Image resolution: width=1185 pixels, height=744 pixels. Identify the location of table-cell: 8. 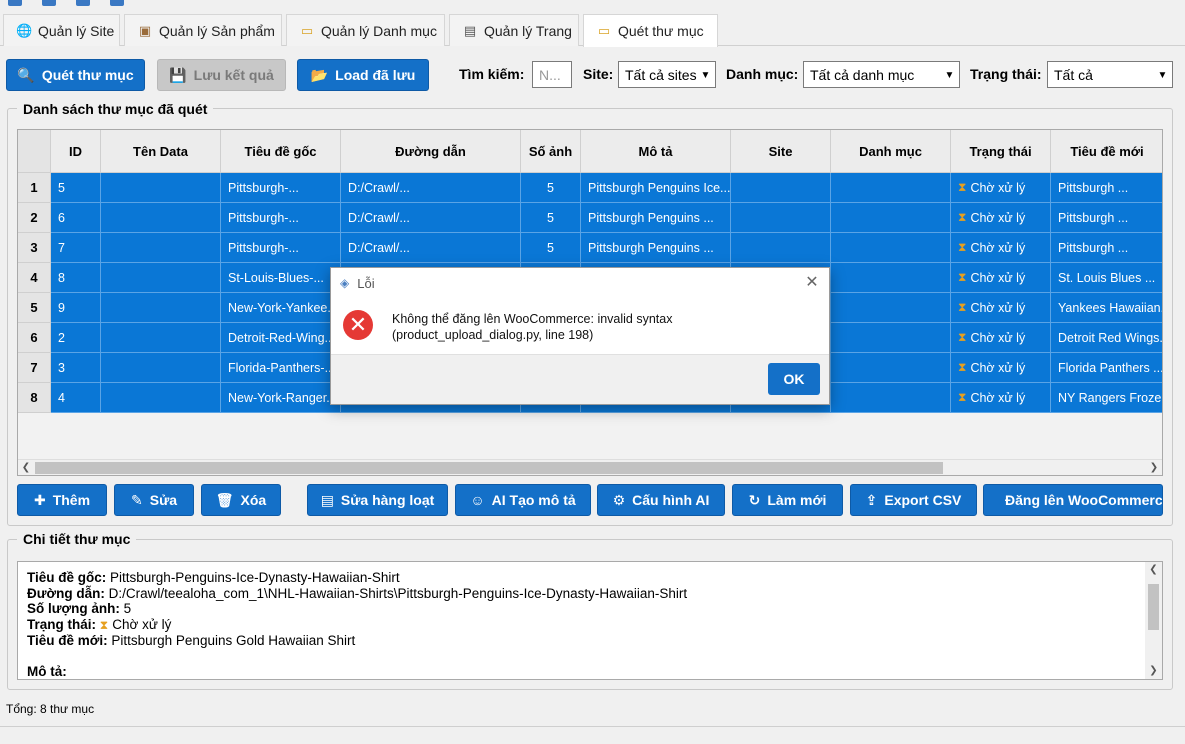
(76, 278).